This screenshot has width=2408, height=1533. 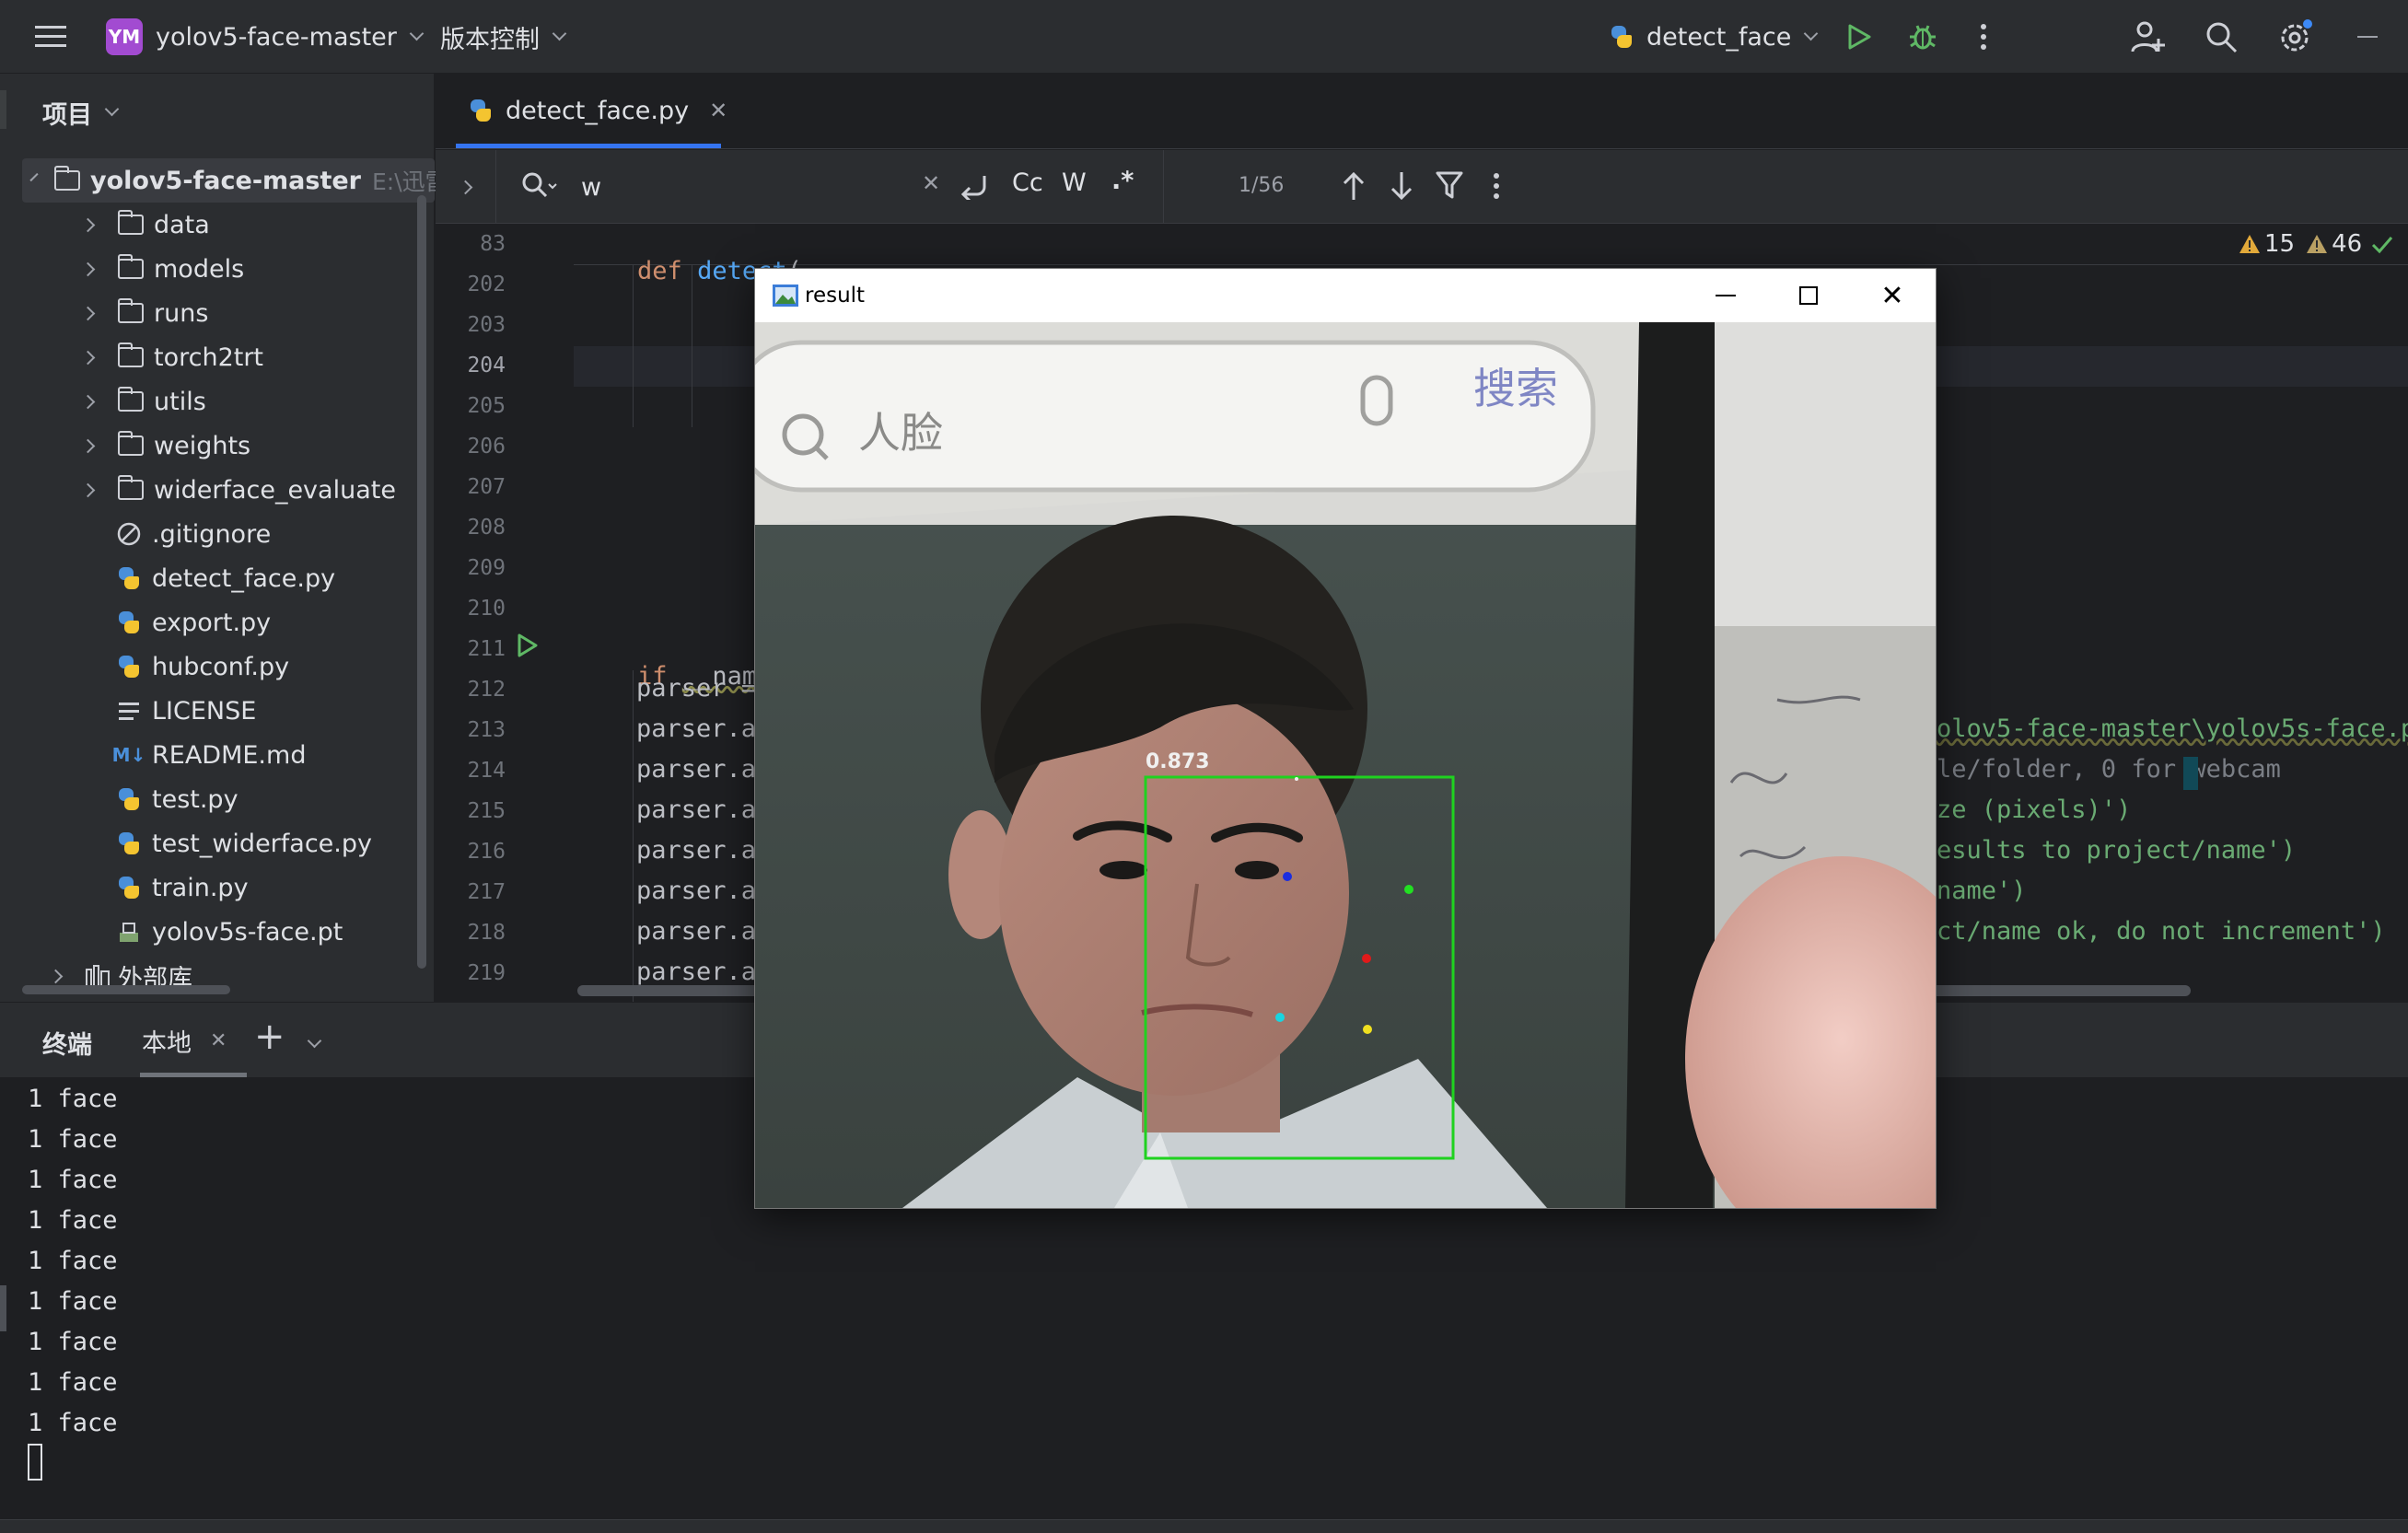 I want to click on image-window-icon, so click(x=785, y=296).